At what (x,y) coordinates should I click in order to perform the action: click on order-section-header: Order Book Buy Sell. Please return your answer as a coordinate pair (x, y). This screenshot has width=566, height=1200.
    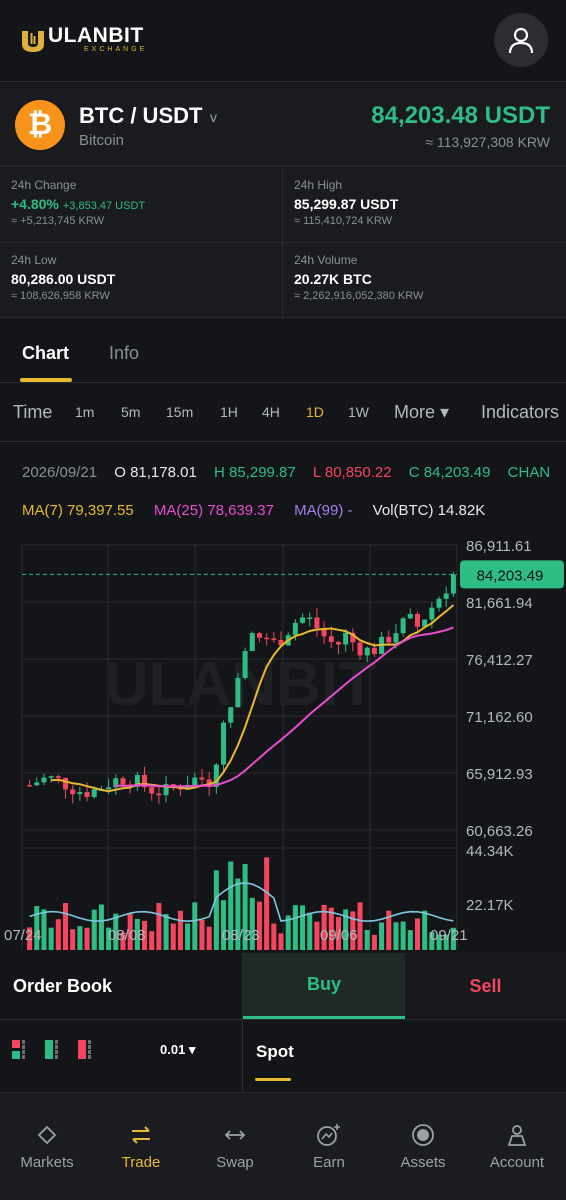
    Looking at the image, I should click on (283, 986).